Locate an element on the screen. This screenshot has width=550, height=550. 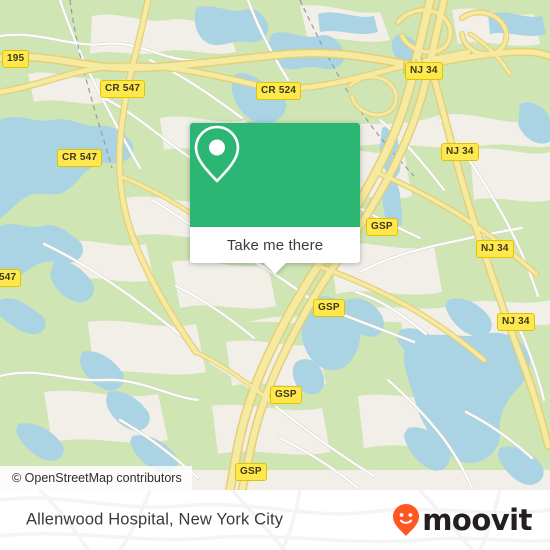
road-shield: 195 is located at coordinates (16, 59).